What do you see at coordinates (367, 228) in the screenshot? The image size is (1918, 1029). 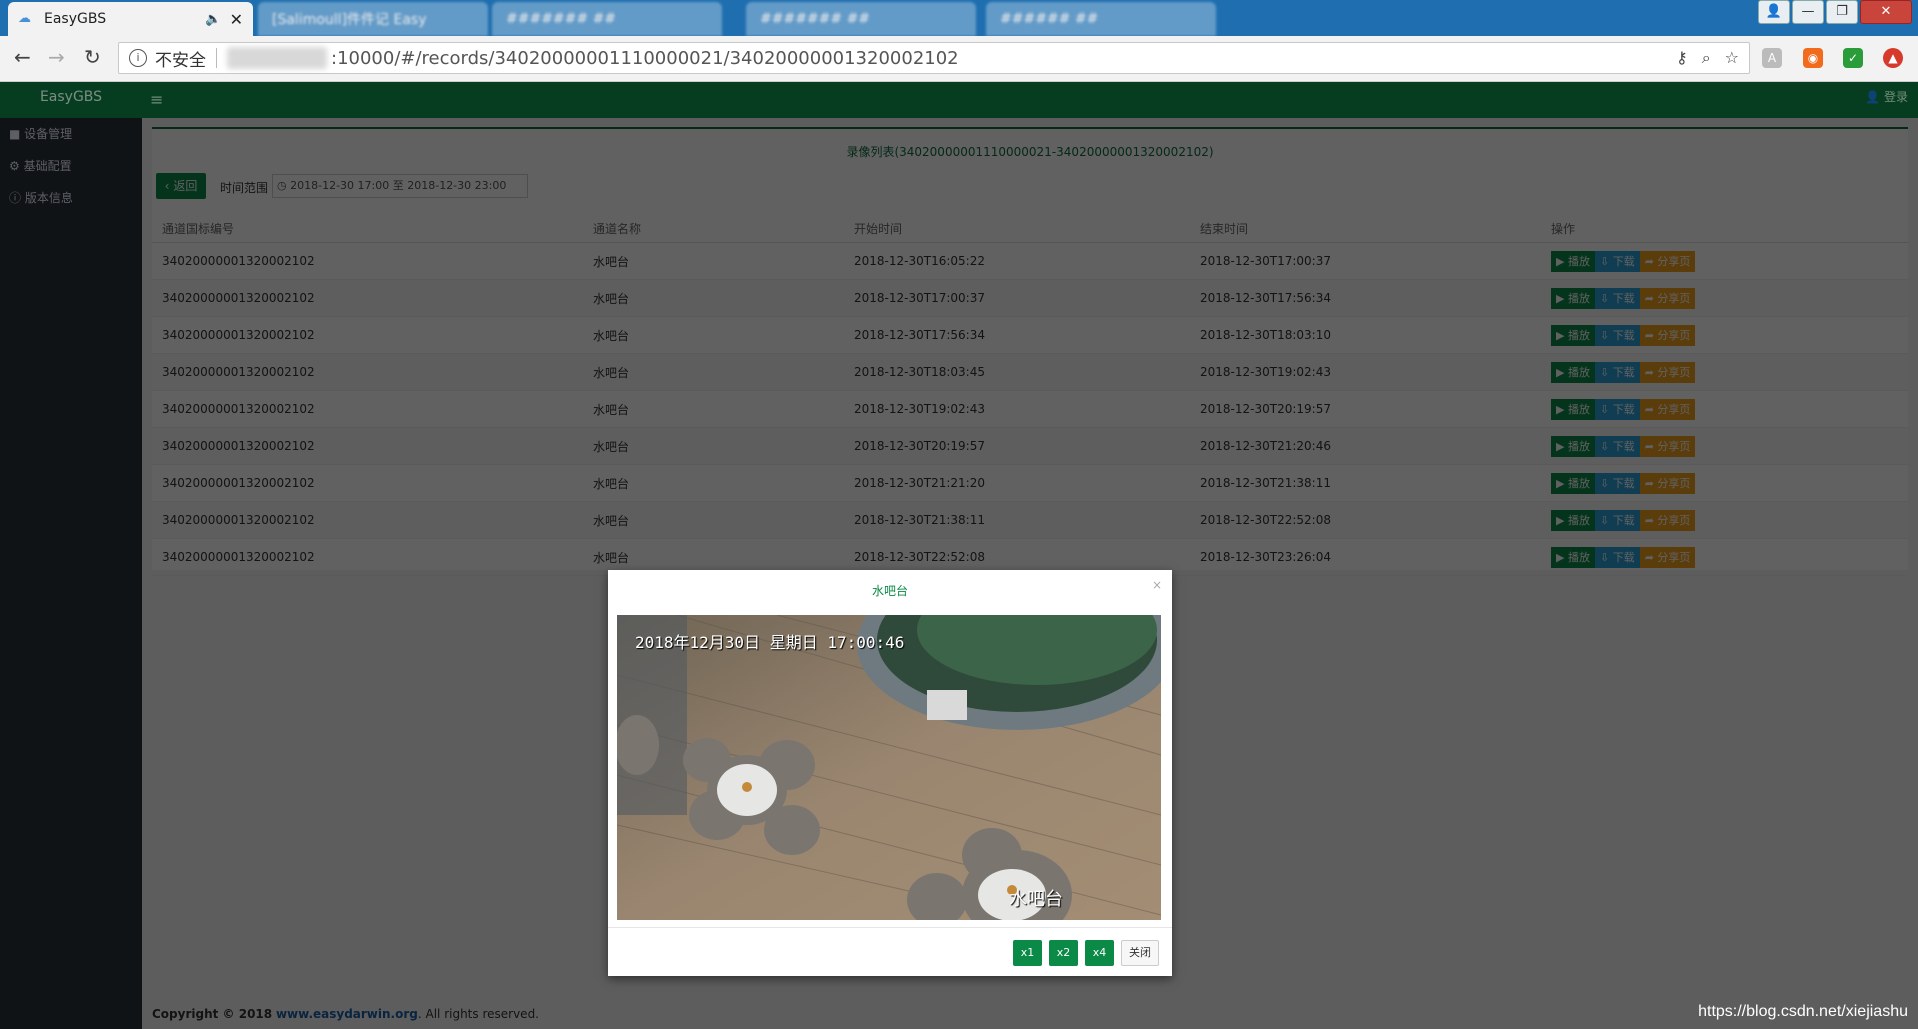 I see `column-header: 通道国标编号` at bounding box center [367, 228].